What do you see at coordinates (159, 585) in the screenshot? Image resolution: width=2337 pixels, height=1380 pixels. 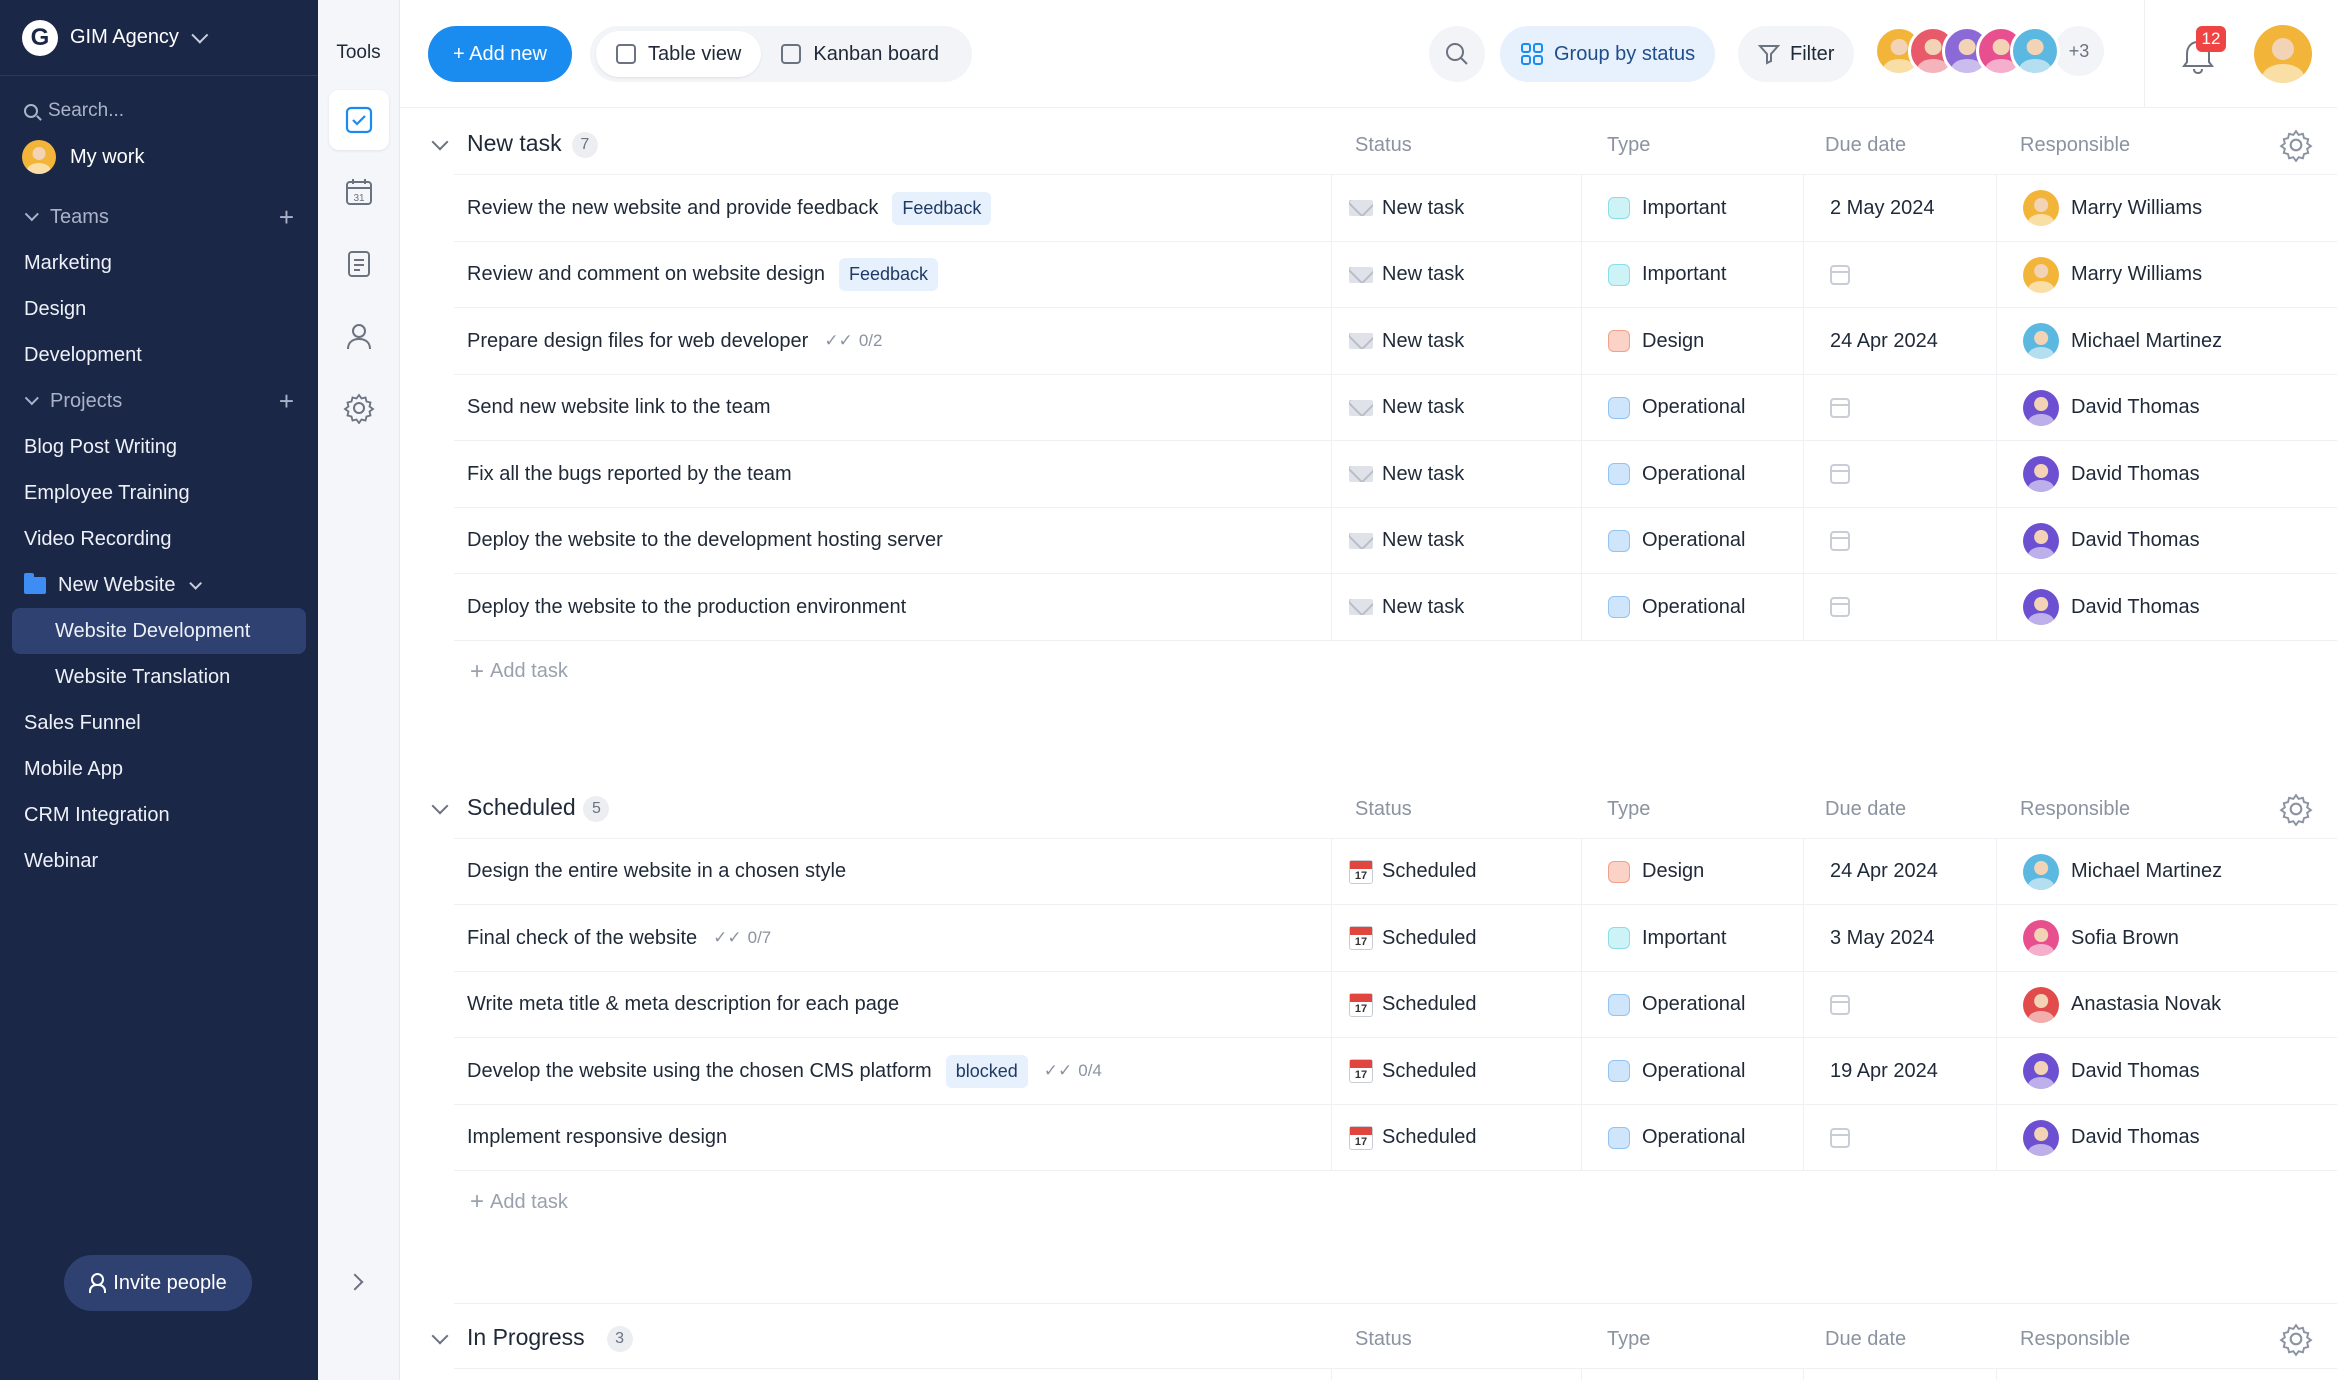 I see `sidebar-item-new-website: New Website` at bounding box center [159, 585].